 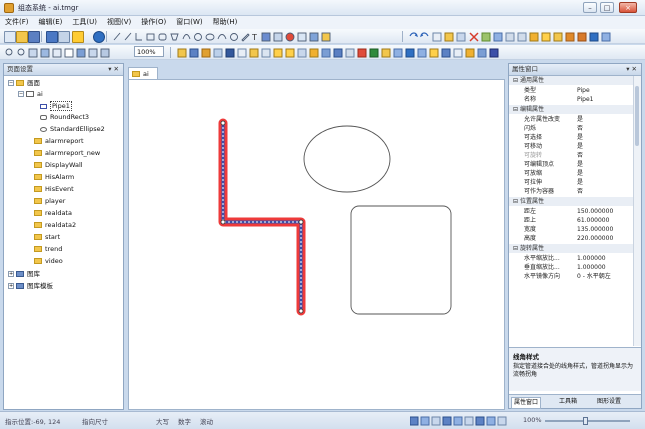 What do you see at coordinates (637, 116) in the screenshot?
I see `scrollbar-thumb` at bounding box center [637, 116].